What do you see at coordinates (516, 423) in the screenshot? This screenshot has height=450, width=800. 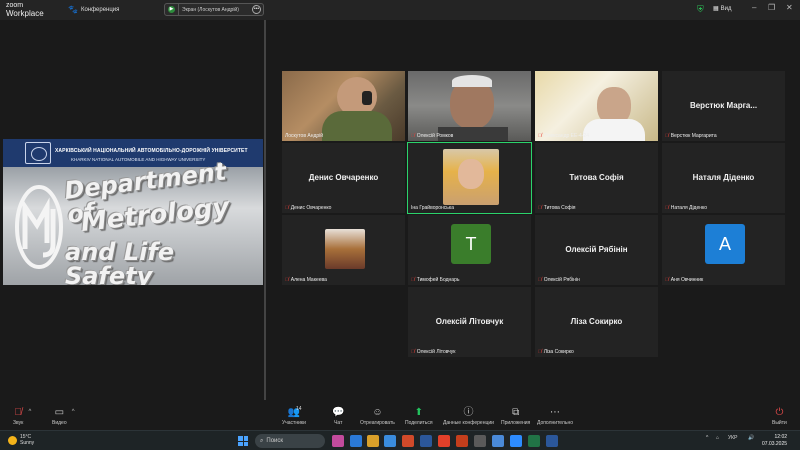 I see `apps-label: Приложения` at bounding box center [516, 423].